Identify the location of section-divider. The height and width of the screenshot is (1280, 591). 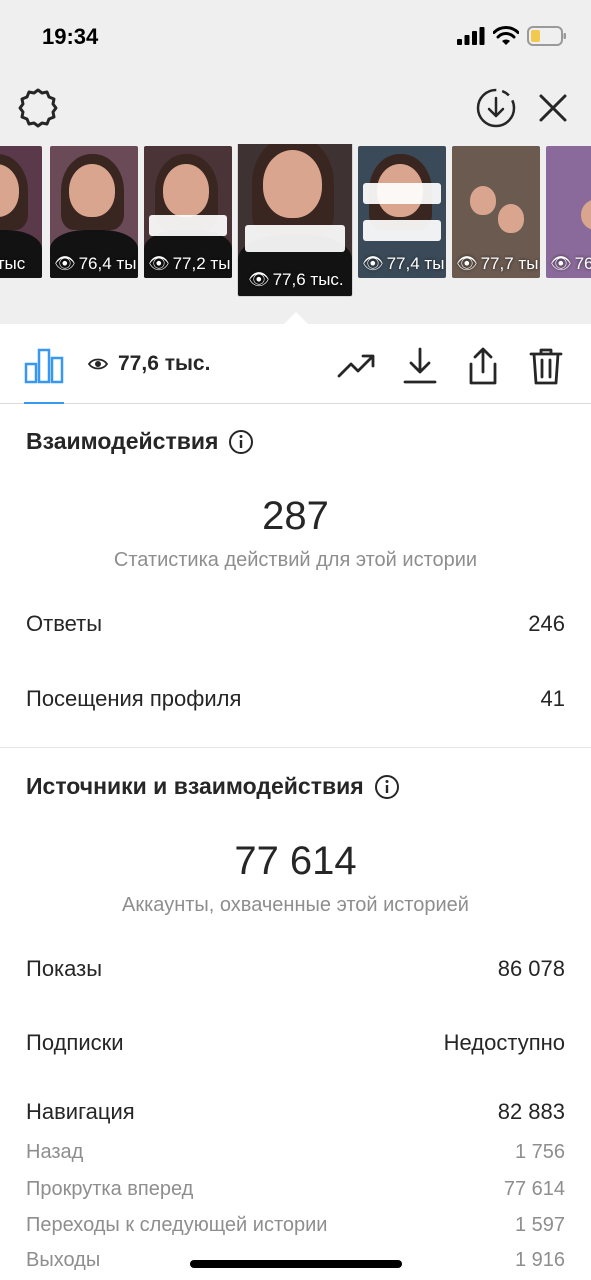
(295, 747).